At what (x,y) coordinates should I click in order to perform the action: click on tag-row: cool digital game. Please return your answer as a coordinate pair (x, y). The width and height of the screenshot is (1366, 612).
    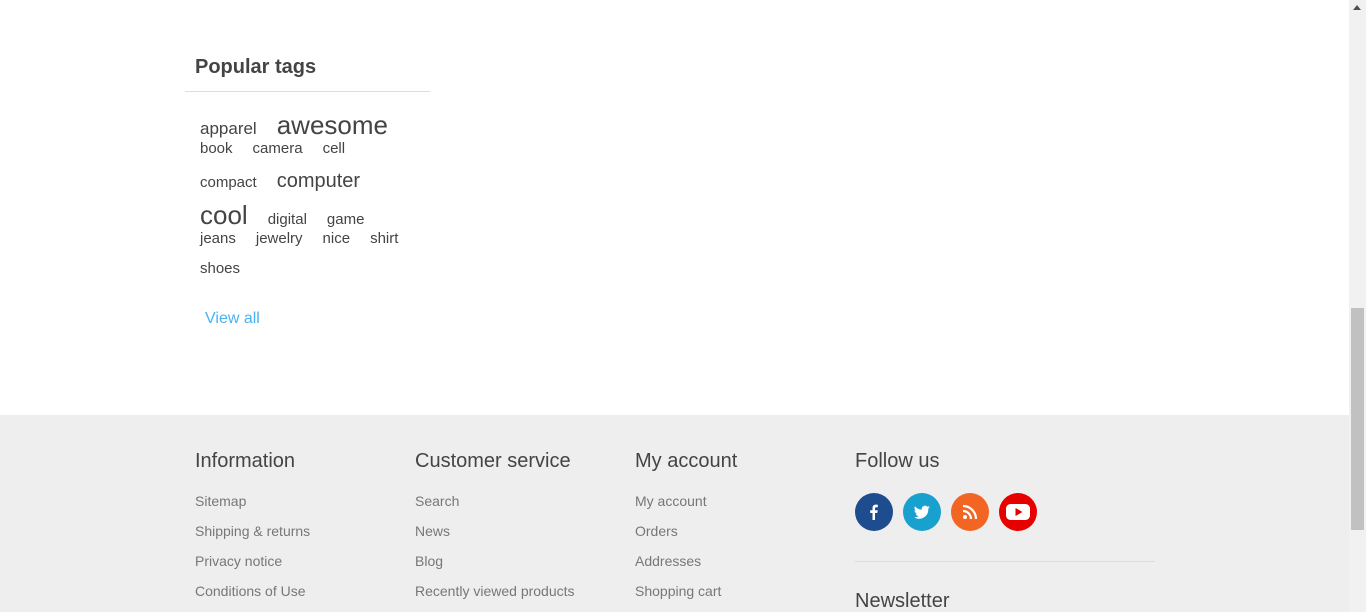
    Looking at the image, I should click on (307, 215).